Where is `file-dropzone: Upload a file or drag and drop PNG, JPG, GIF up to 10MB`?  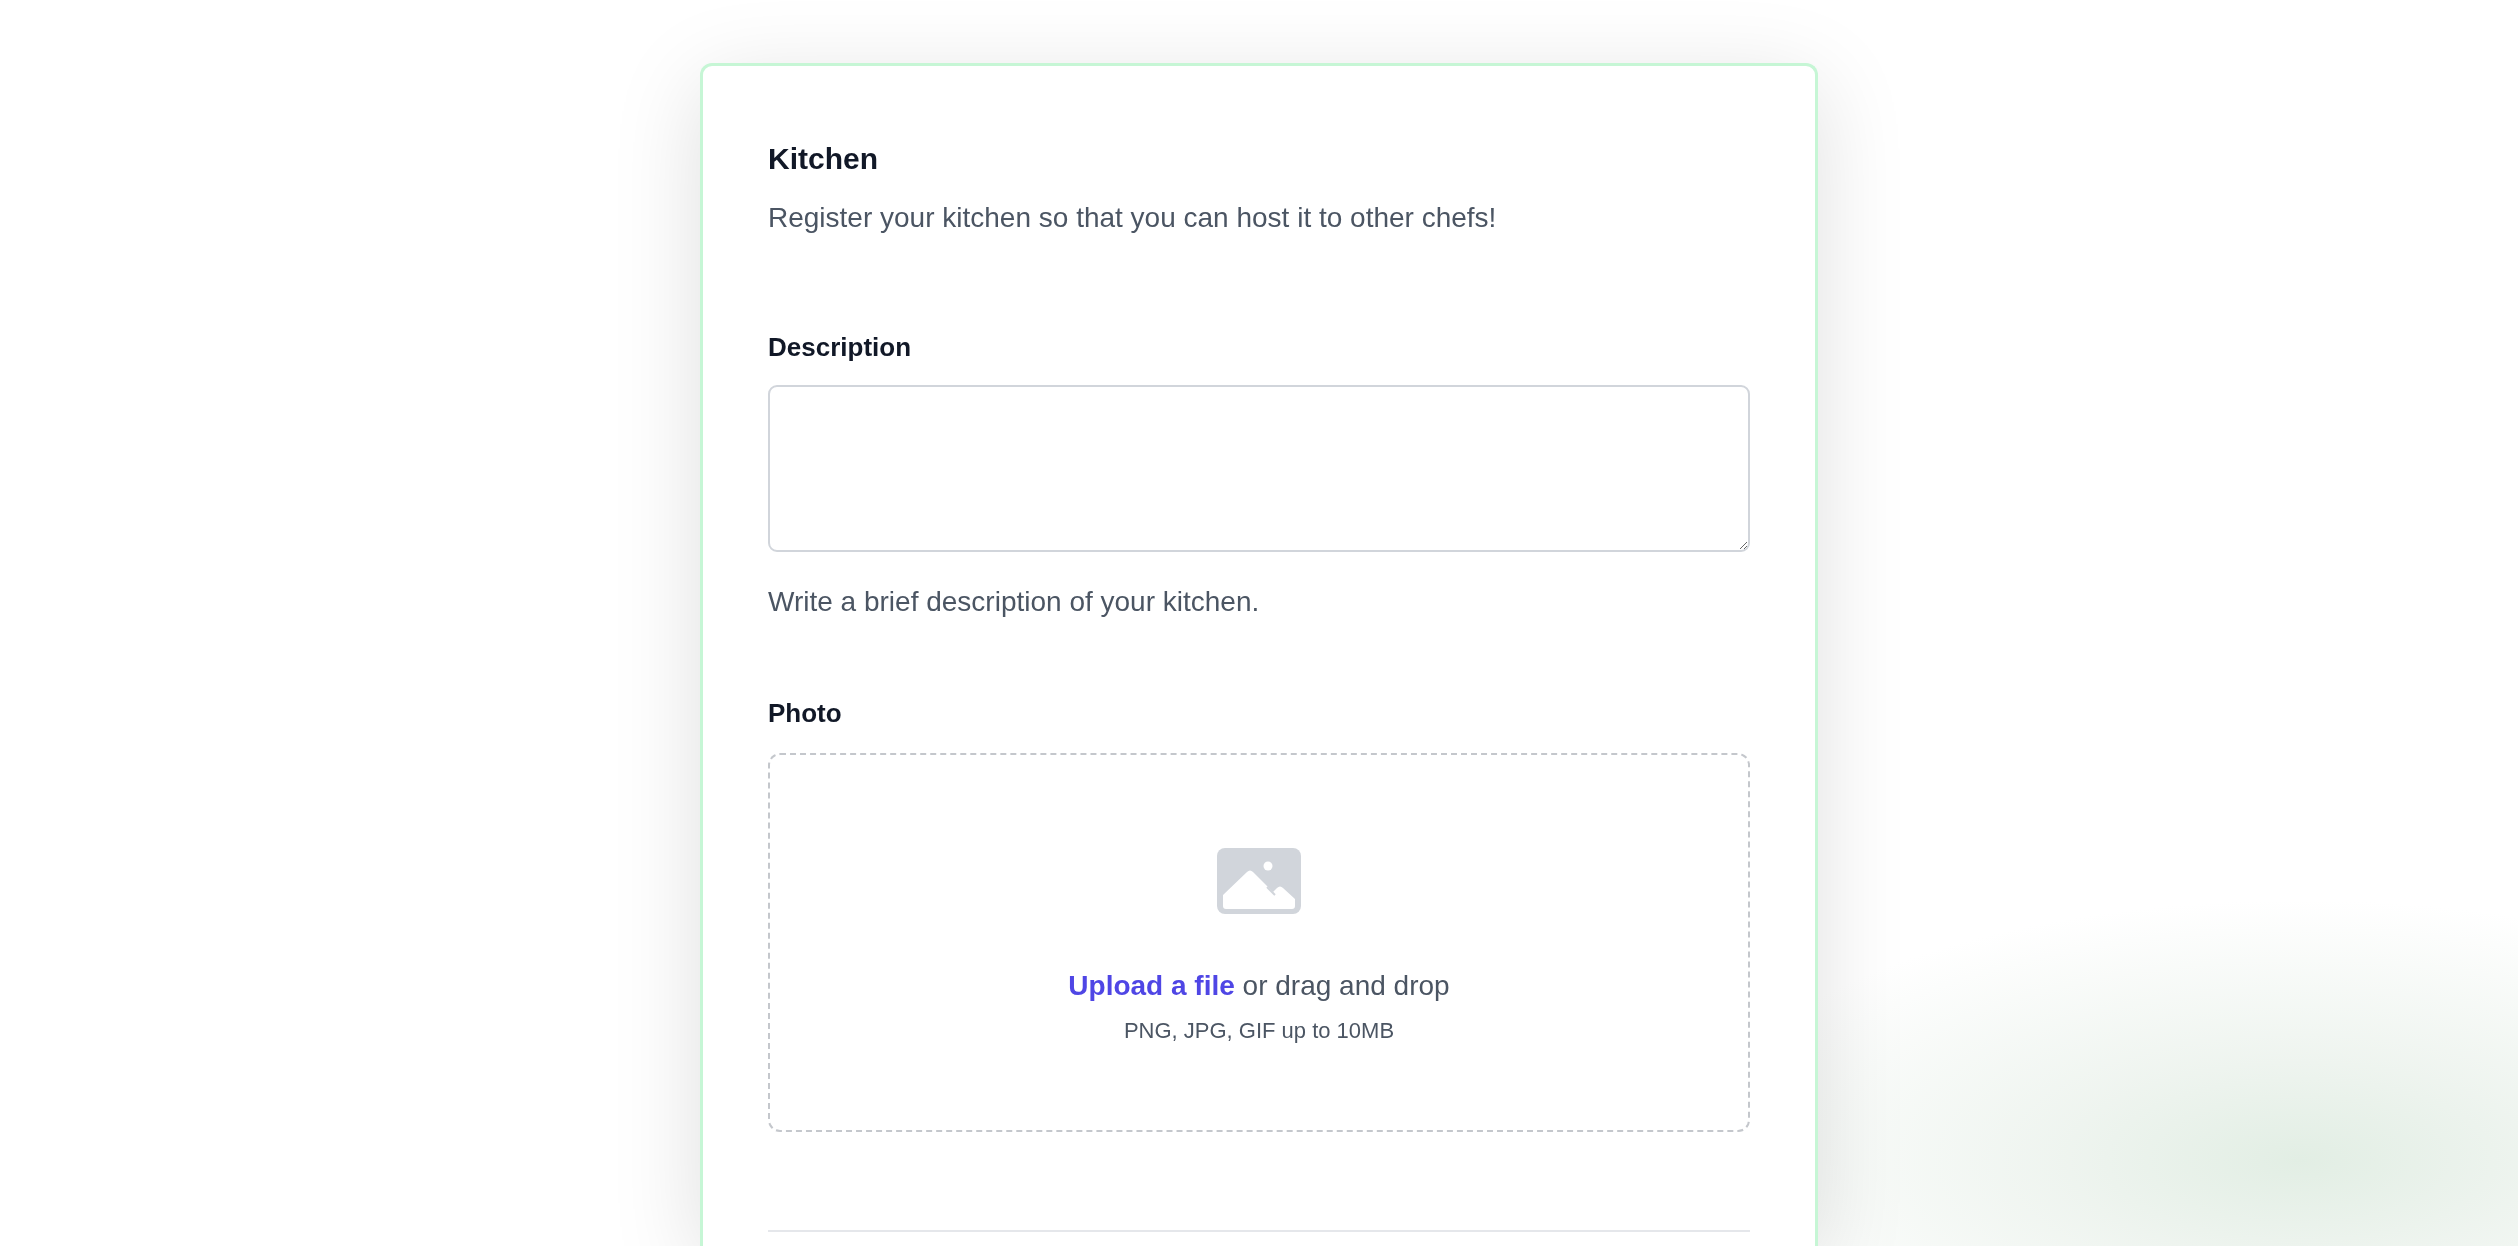 file-dropzone: Upload a file or drag and drop PNG, JPG, GIF up to 10MB is located at coordinates (1259, 942).